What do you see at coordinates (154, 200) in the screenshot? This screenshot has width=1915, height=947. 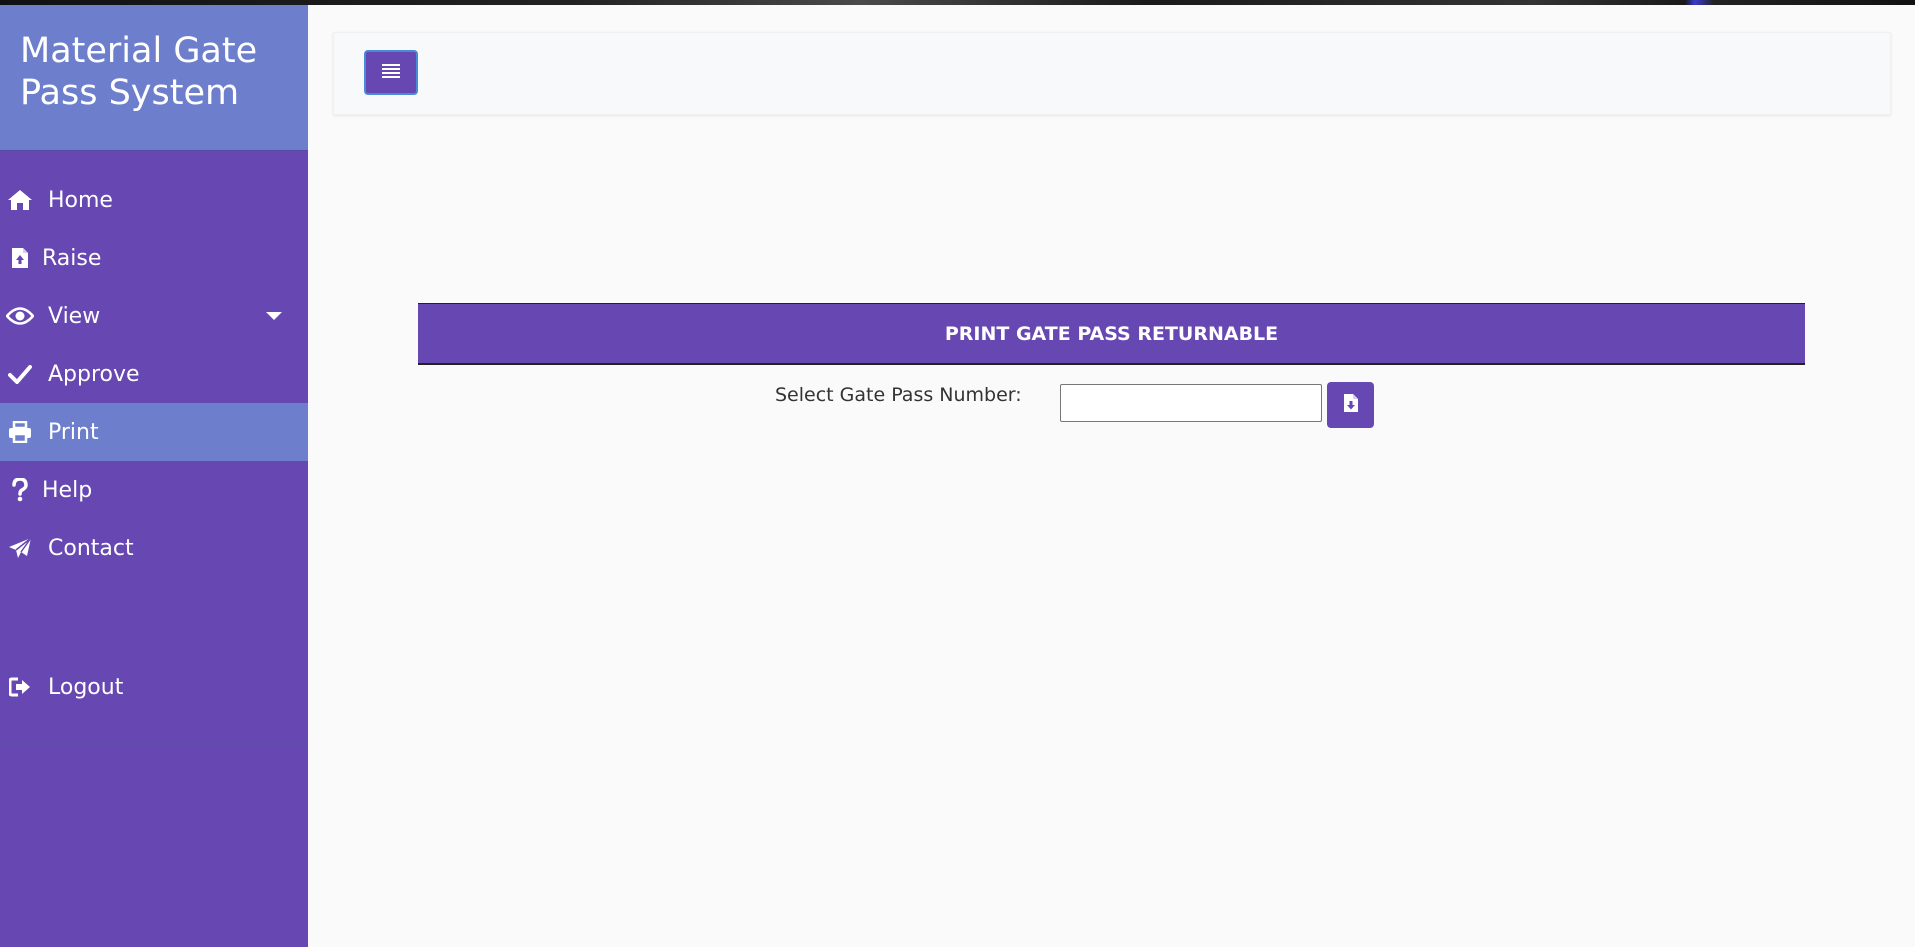 I see `sidebar-item-home: Home` at bounding box center [154, 200].